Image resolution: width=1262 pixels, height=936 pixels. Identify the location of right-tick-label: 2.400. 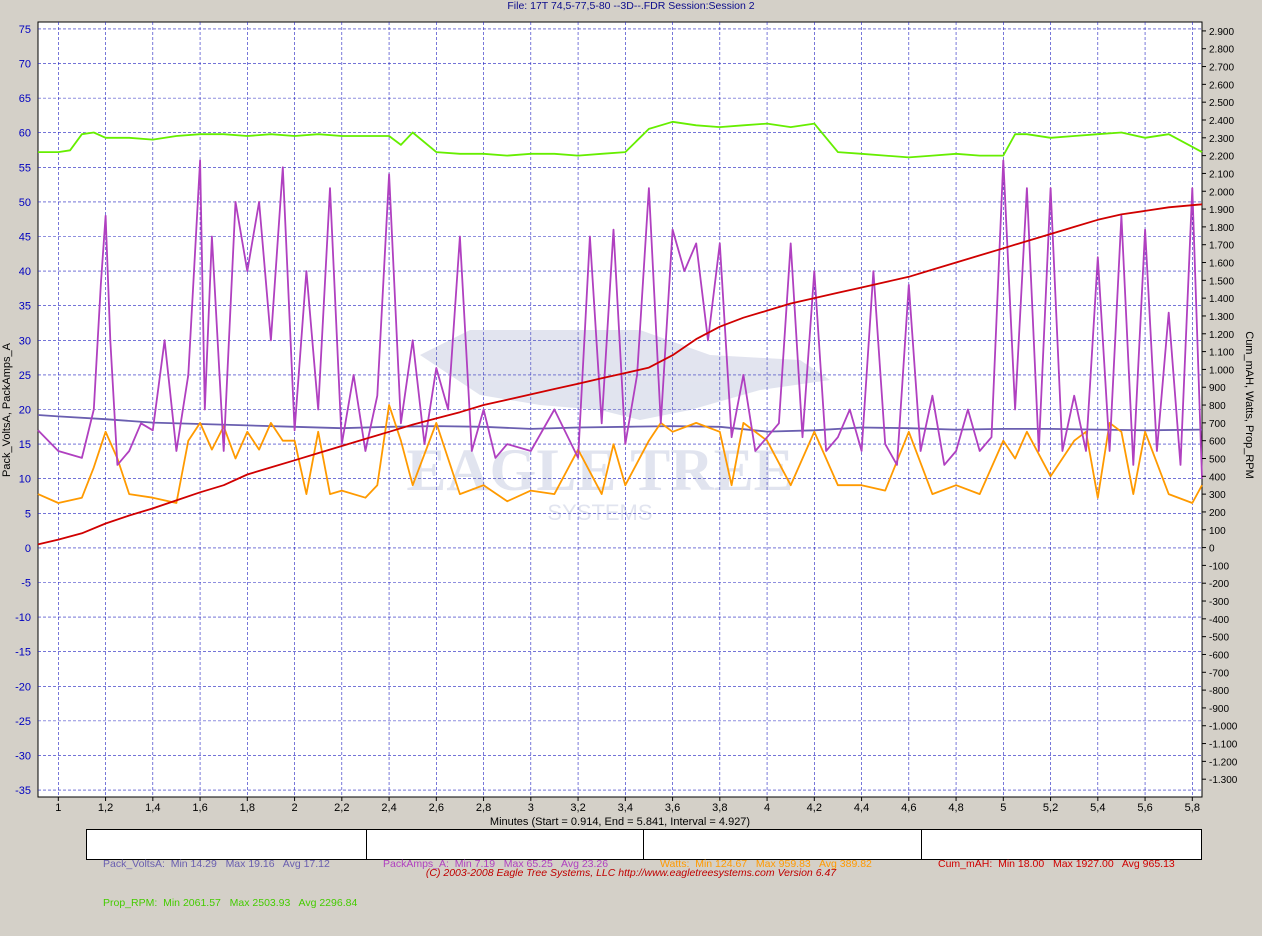
(1221, 121).